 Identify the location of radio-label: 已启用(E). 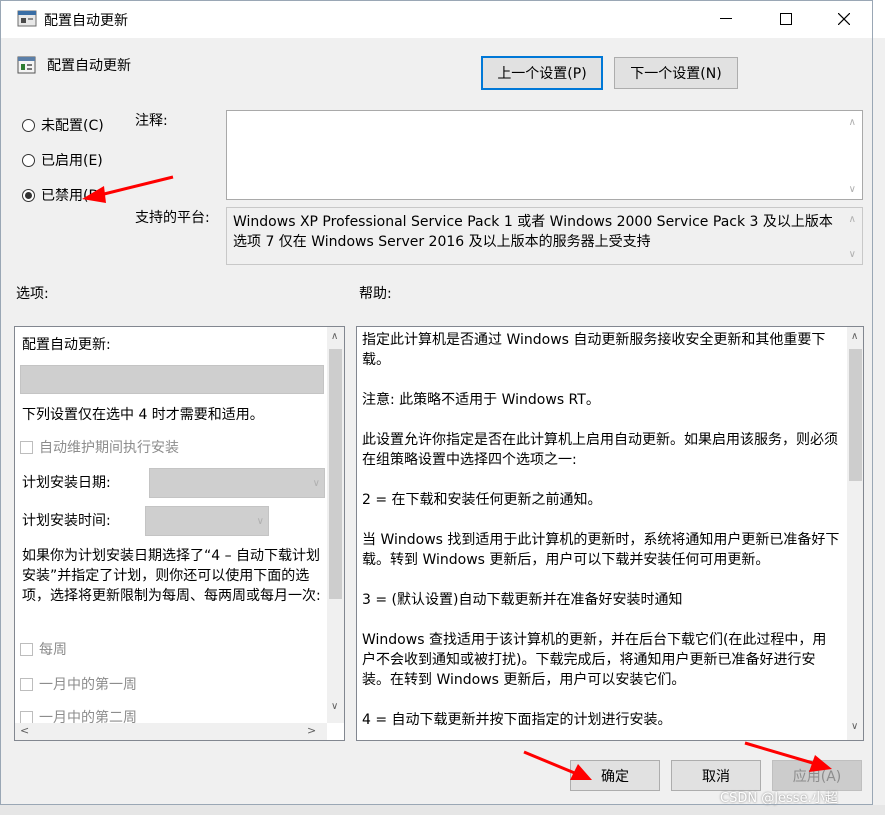
(72, 161).